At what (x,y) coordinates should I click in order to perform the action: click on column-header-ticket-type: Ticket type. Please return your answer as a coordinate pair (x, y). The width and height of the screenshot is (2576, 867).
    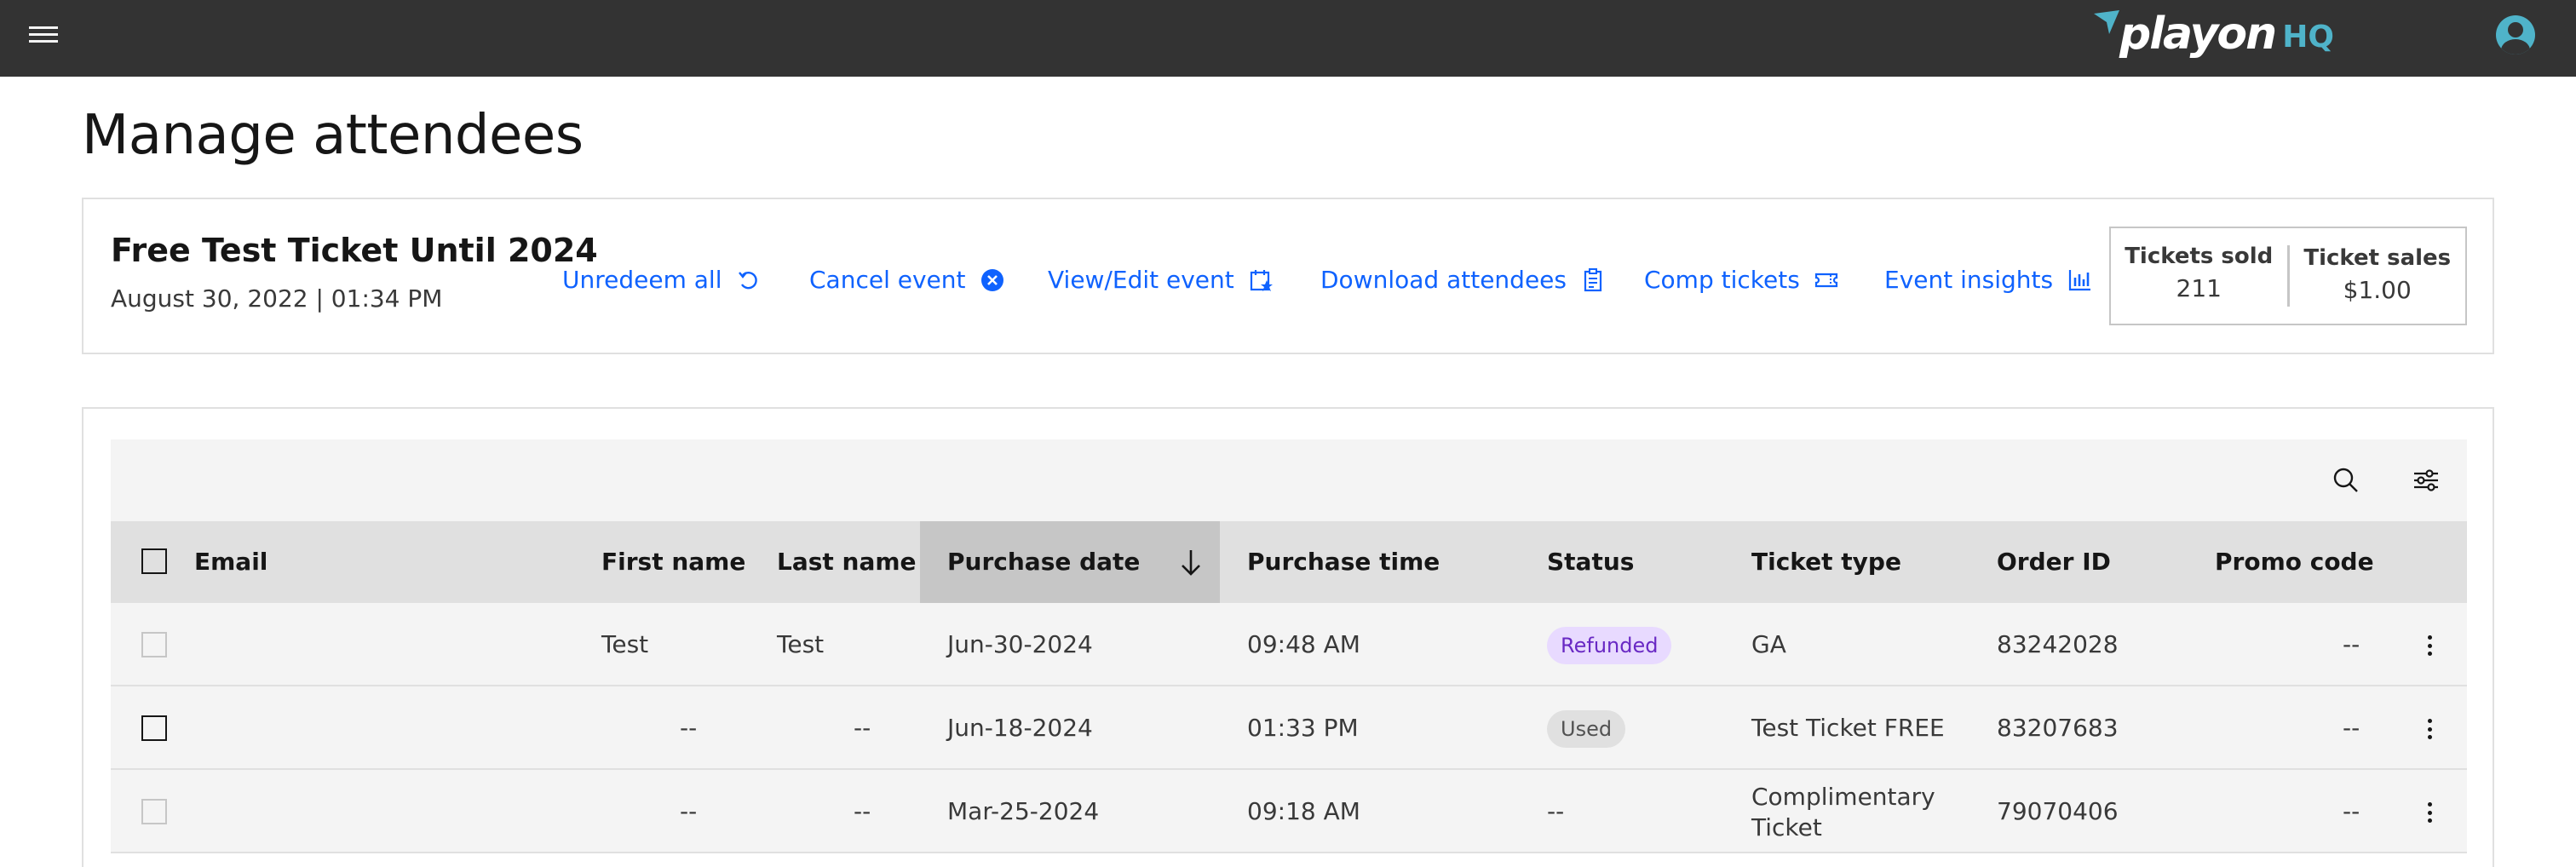
    Looking at the image, I should click on (1826, 562).